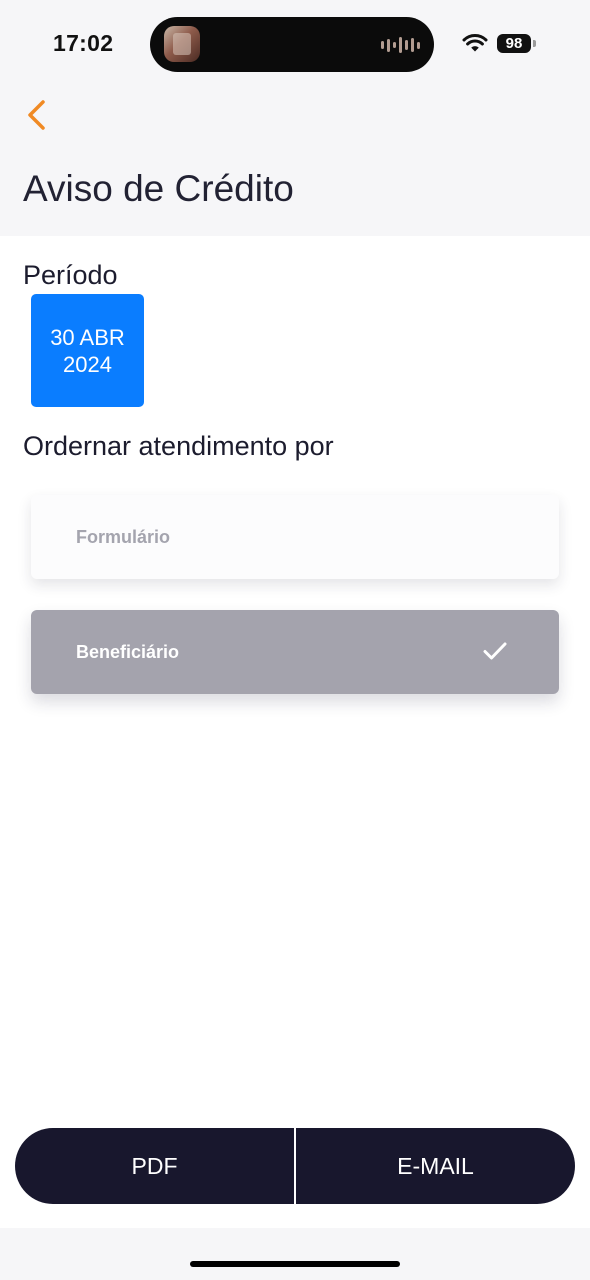  What do you see at coordinates (123, 536) in the screenshot?
I see `option-label: Formulário` at bounding box center [123, 536].